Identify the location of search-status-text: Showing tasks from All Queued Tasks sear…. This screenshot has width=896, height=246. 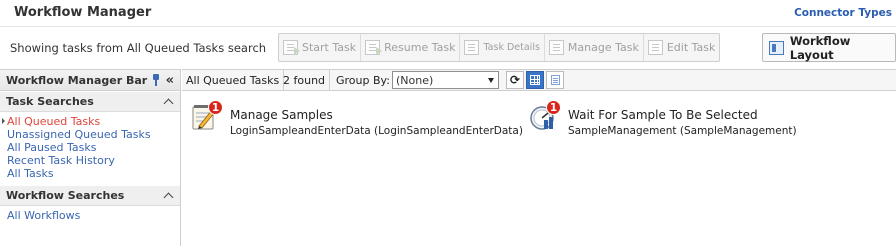
(138, 48).